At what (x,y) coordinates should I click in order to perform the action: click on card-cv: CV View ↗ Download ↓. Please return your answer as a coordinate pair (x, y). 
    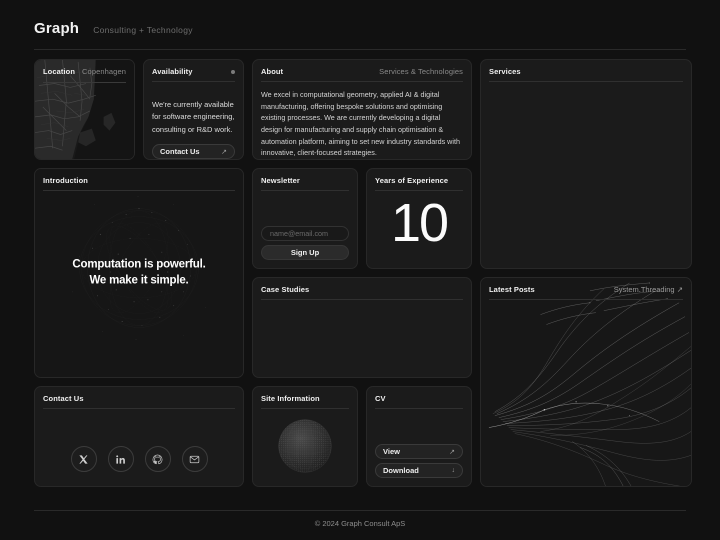
    Looking at the image, I should click on (419, 436).